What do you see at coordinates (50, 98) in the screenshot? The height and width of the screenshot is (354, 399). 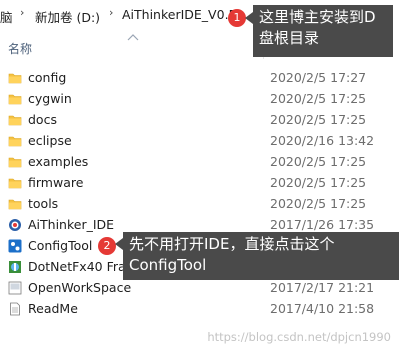 I see `file-name: cygwin` at bounding box center [50, 98].